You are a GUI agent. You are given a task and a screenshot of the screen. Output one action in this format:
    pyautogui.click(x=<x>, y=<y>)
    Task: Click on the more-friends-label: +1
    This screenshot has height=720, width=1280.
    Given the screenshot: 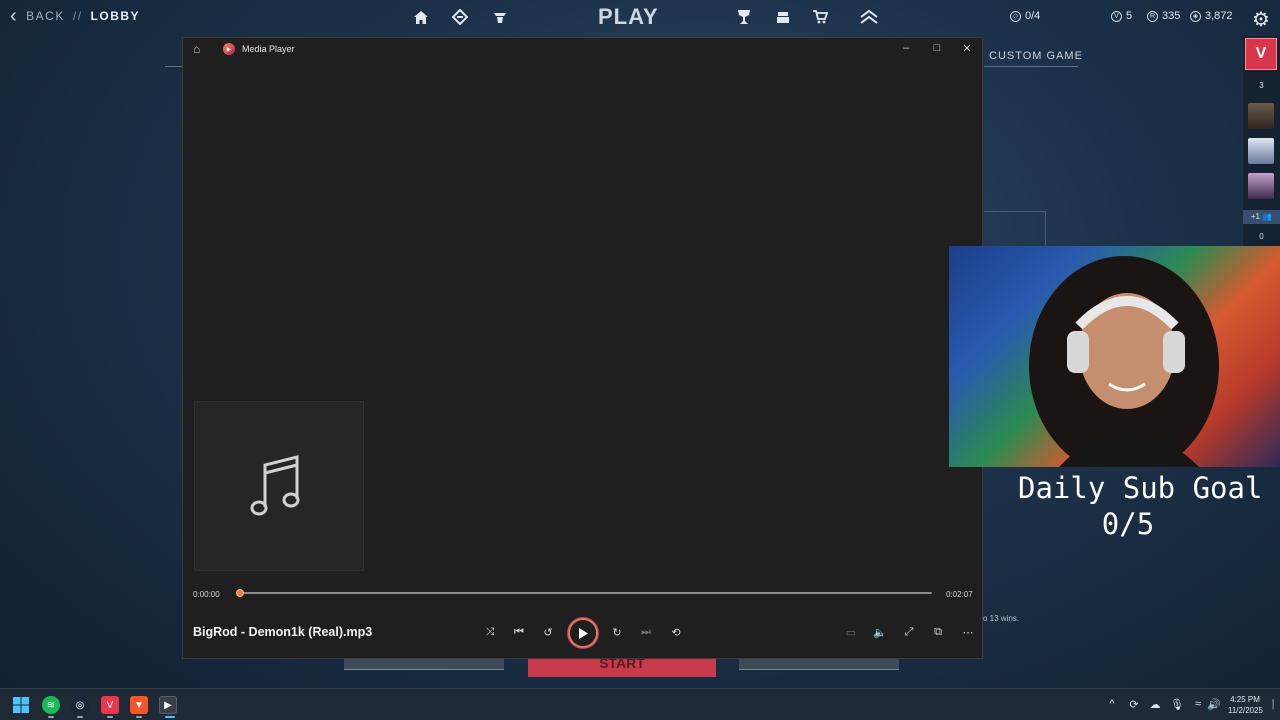 What is the action you would take?
    pyautogui.click(x=1255, y=216)
    